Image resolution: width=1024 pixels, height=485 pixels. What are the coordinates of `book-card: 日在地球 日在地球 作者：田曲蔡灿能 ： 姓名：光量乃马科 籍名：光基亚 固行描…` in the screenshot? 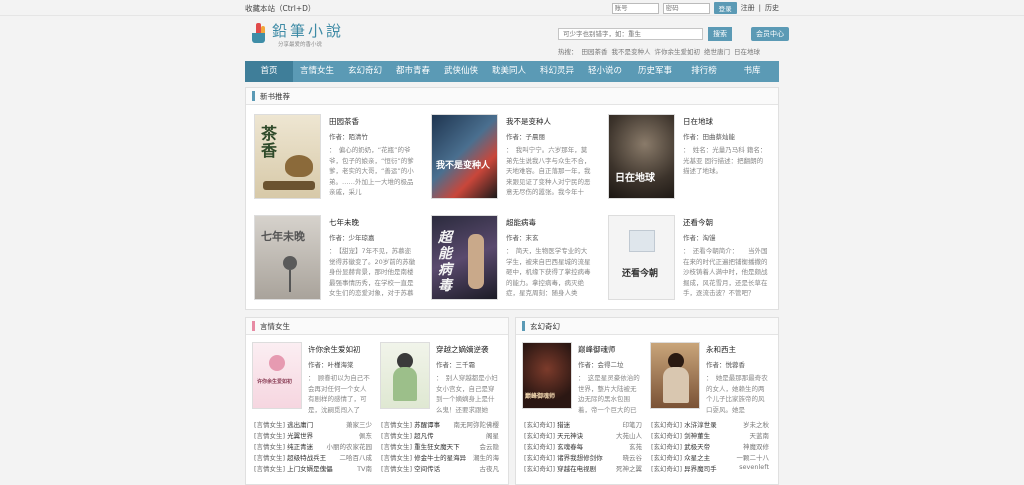 It's located at (691, 161).